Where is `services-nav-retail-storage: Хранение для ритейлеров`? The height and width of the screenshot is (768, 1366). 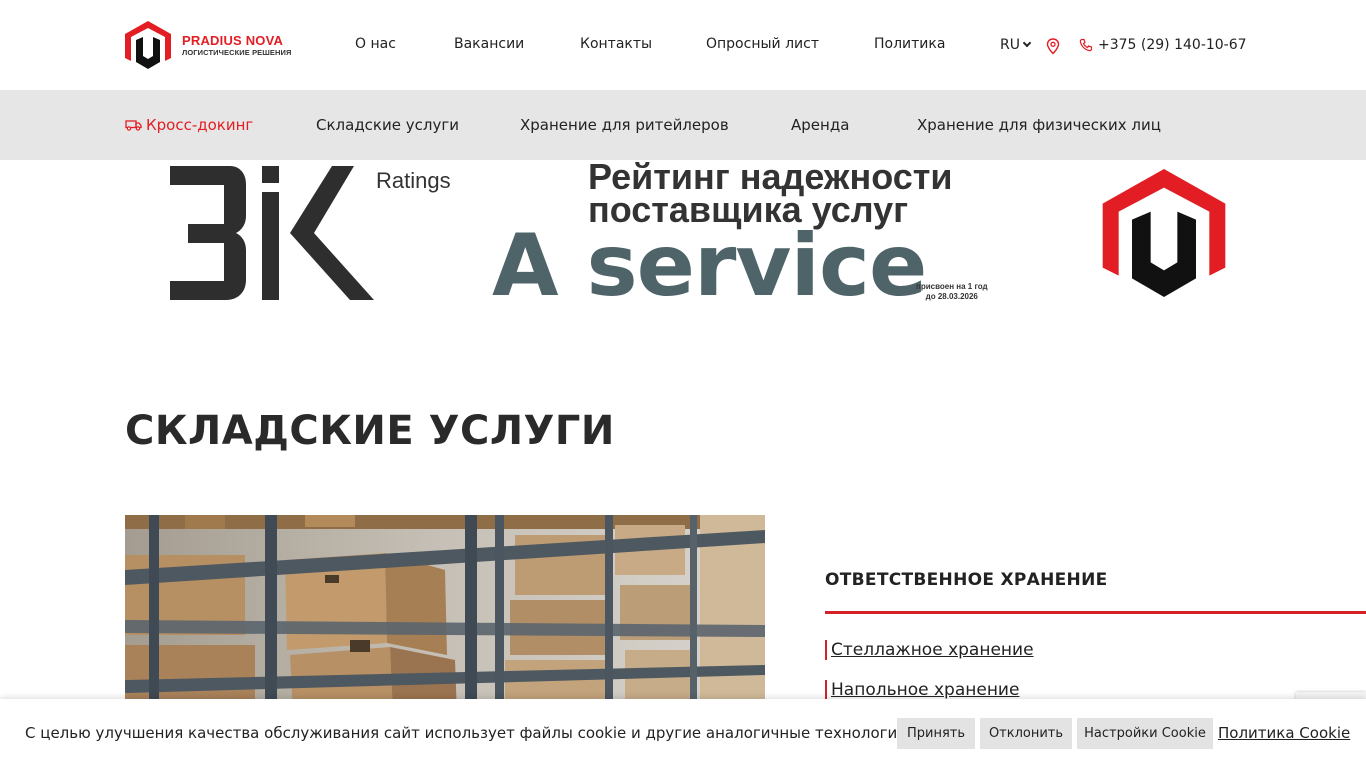 services-nav-retail-storage: Хранение для ритейлеров is located at coordinates (624, 125).